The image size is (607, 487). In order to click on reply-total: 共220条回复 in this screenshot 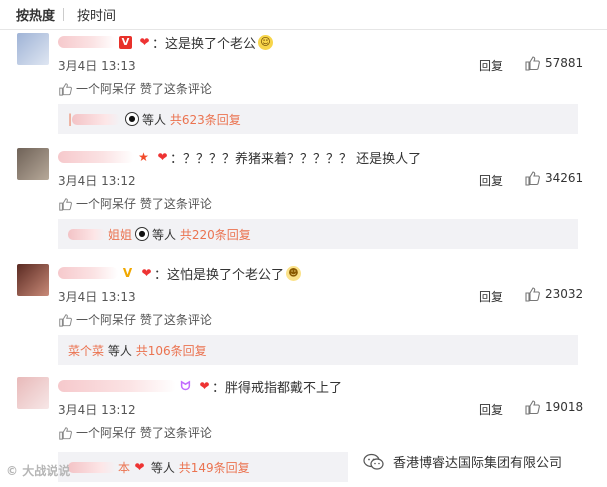, I will do `click(215, 234)`.